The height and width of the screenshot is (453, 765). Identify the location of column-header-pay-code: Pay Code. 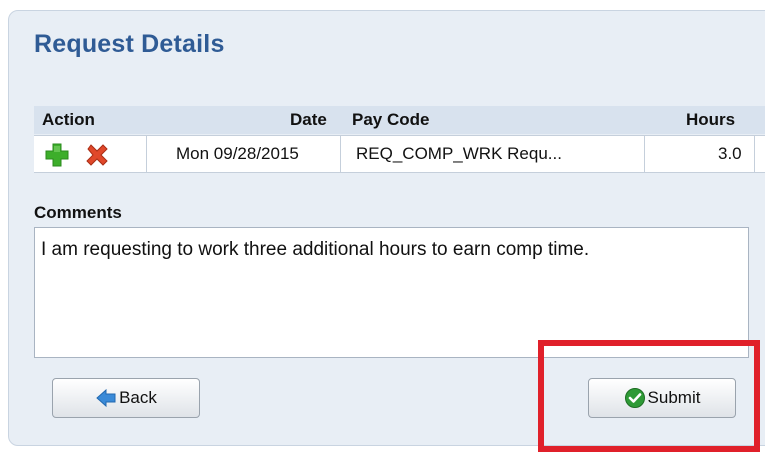
(391, 119).